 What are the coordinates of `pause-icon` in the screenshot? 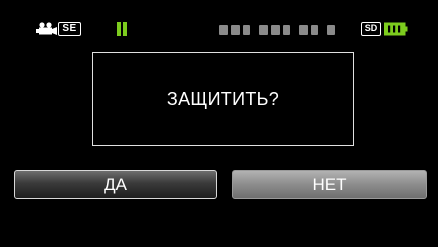 It's located at (122, 29).